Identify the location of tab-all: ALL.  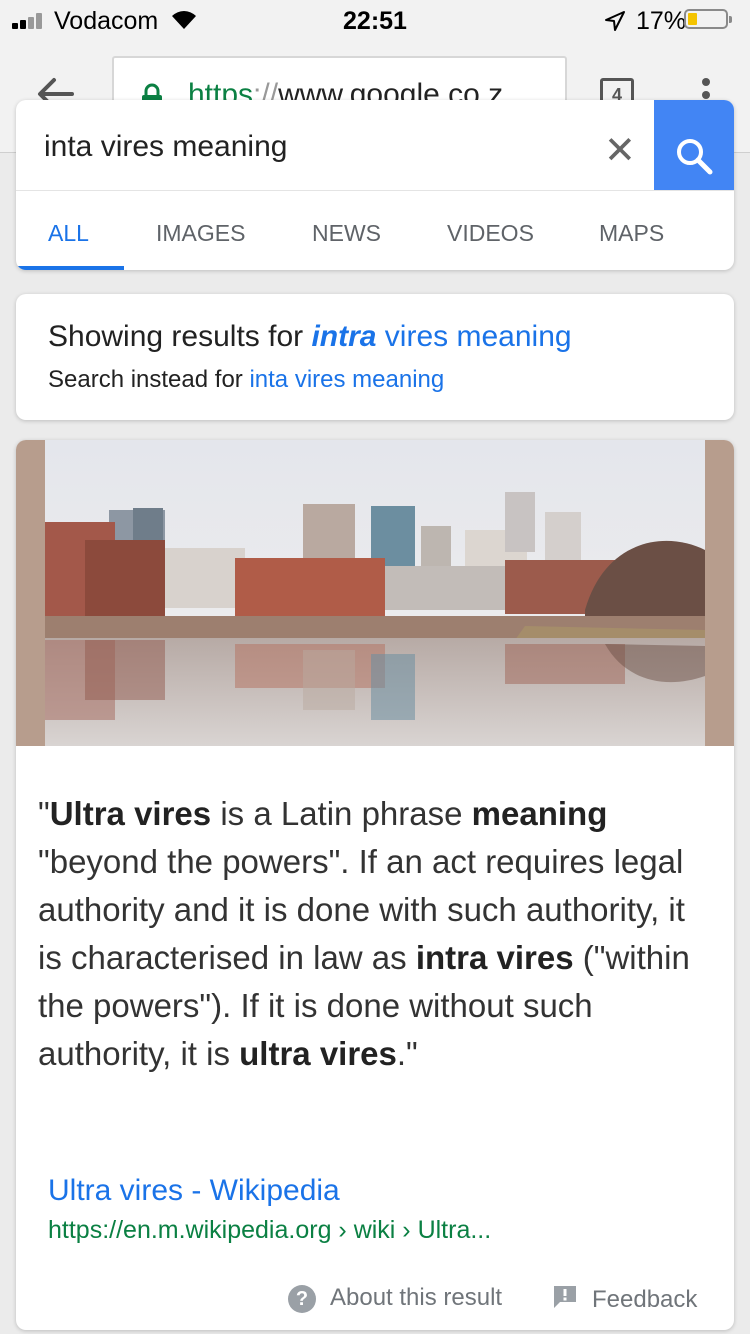
(68, 233).